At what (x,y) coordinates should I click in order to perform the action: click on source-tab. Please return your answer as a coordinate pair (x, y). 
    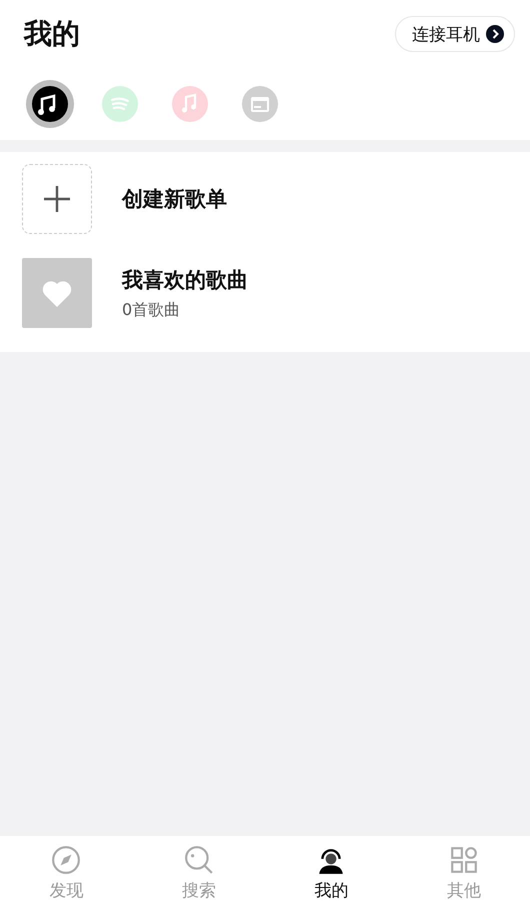
    Looking at the image, I should click on (50, 104).